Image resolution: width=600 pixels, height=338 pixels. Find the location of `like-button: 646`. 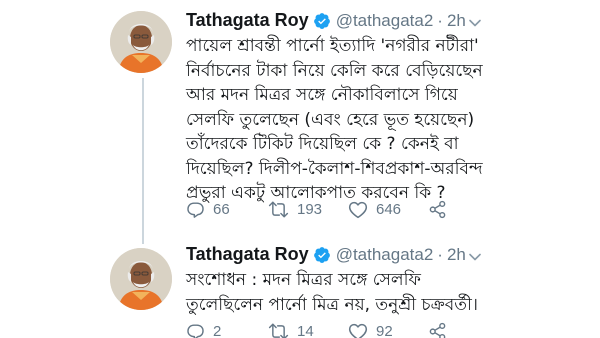

like-button: 646 is located at coordinates (388, 209).